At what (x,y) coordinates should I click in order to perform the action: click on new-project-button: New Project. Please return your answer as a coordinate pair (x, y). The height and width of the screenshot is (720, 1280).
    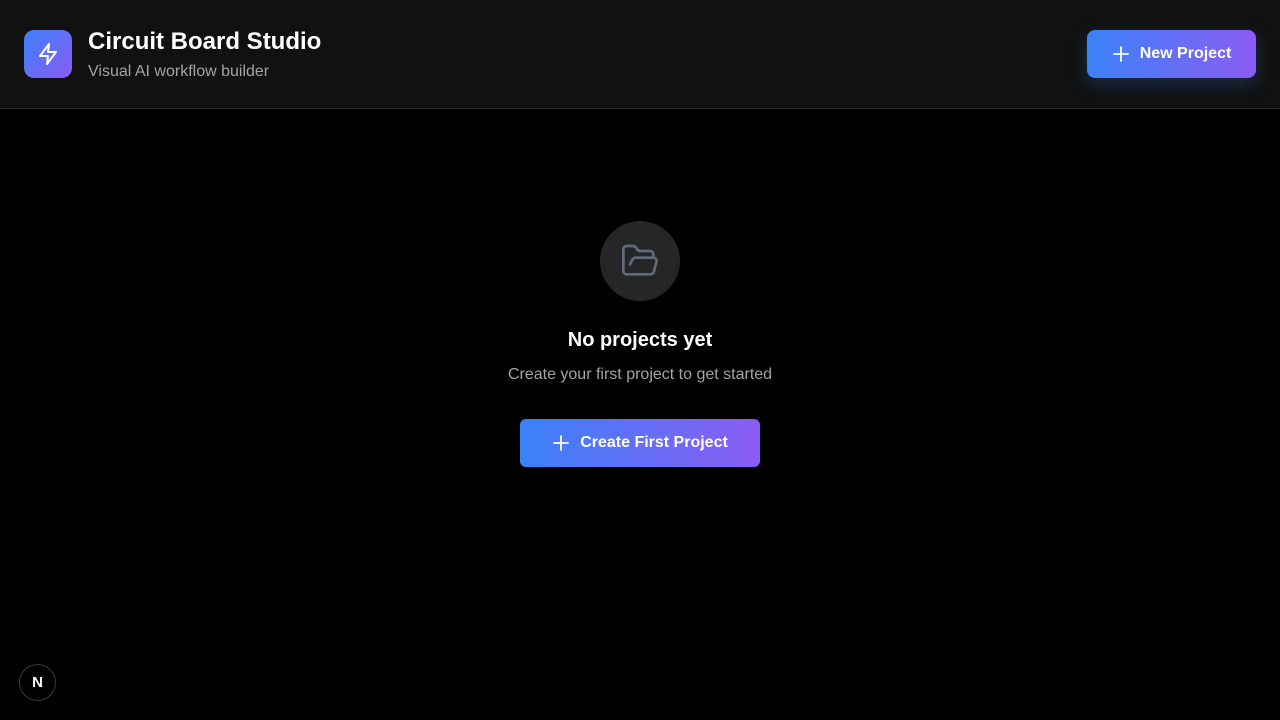
    Looking at the image, I should click on (1171, 54).